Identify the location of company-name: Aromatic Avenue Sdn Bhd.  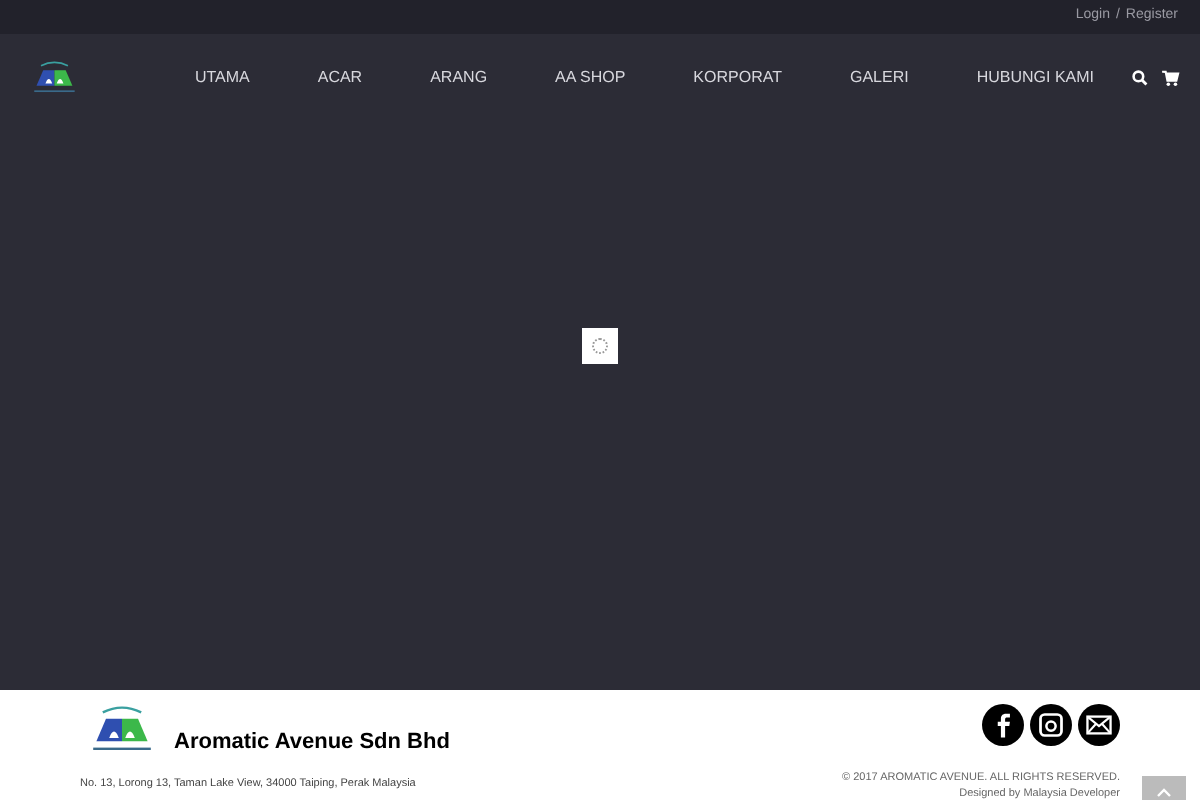
(312, 742).